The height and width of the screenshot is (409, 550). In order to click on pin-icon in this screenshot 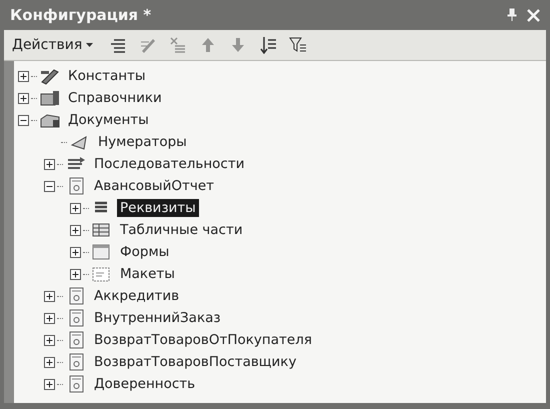, I will do `click(512, 15)`.